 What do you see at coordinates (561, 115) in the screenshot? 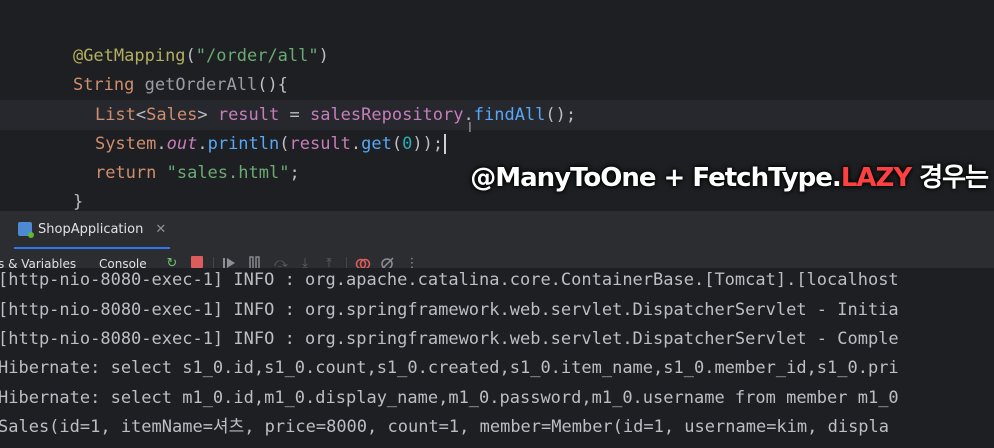
I see `call-args: ();` at bounding box center [561, 115].